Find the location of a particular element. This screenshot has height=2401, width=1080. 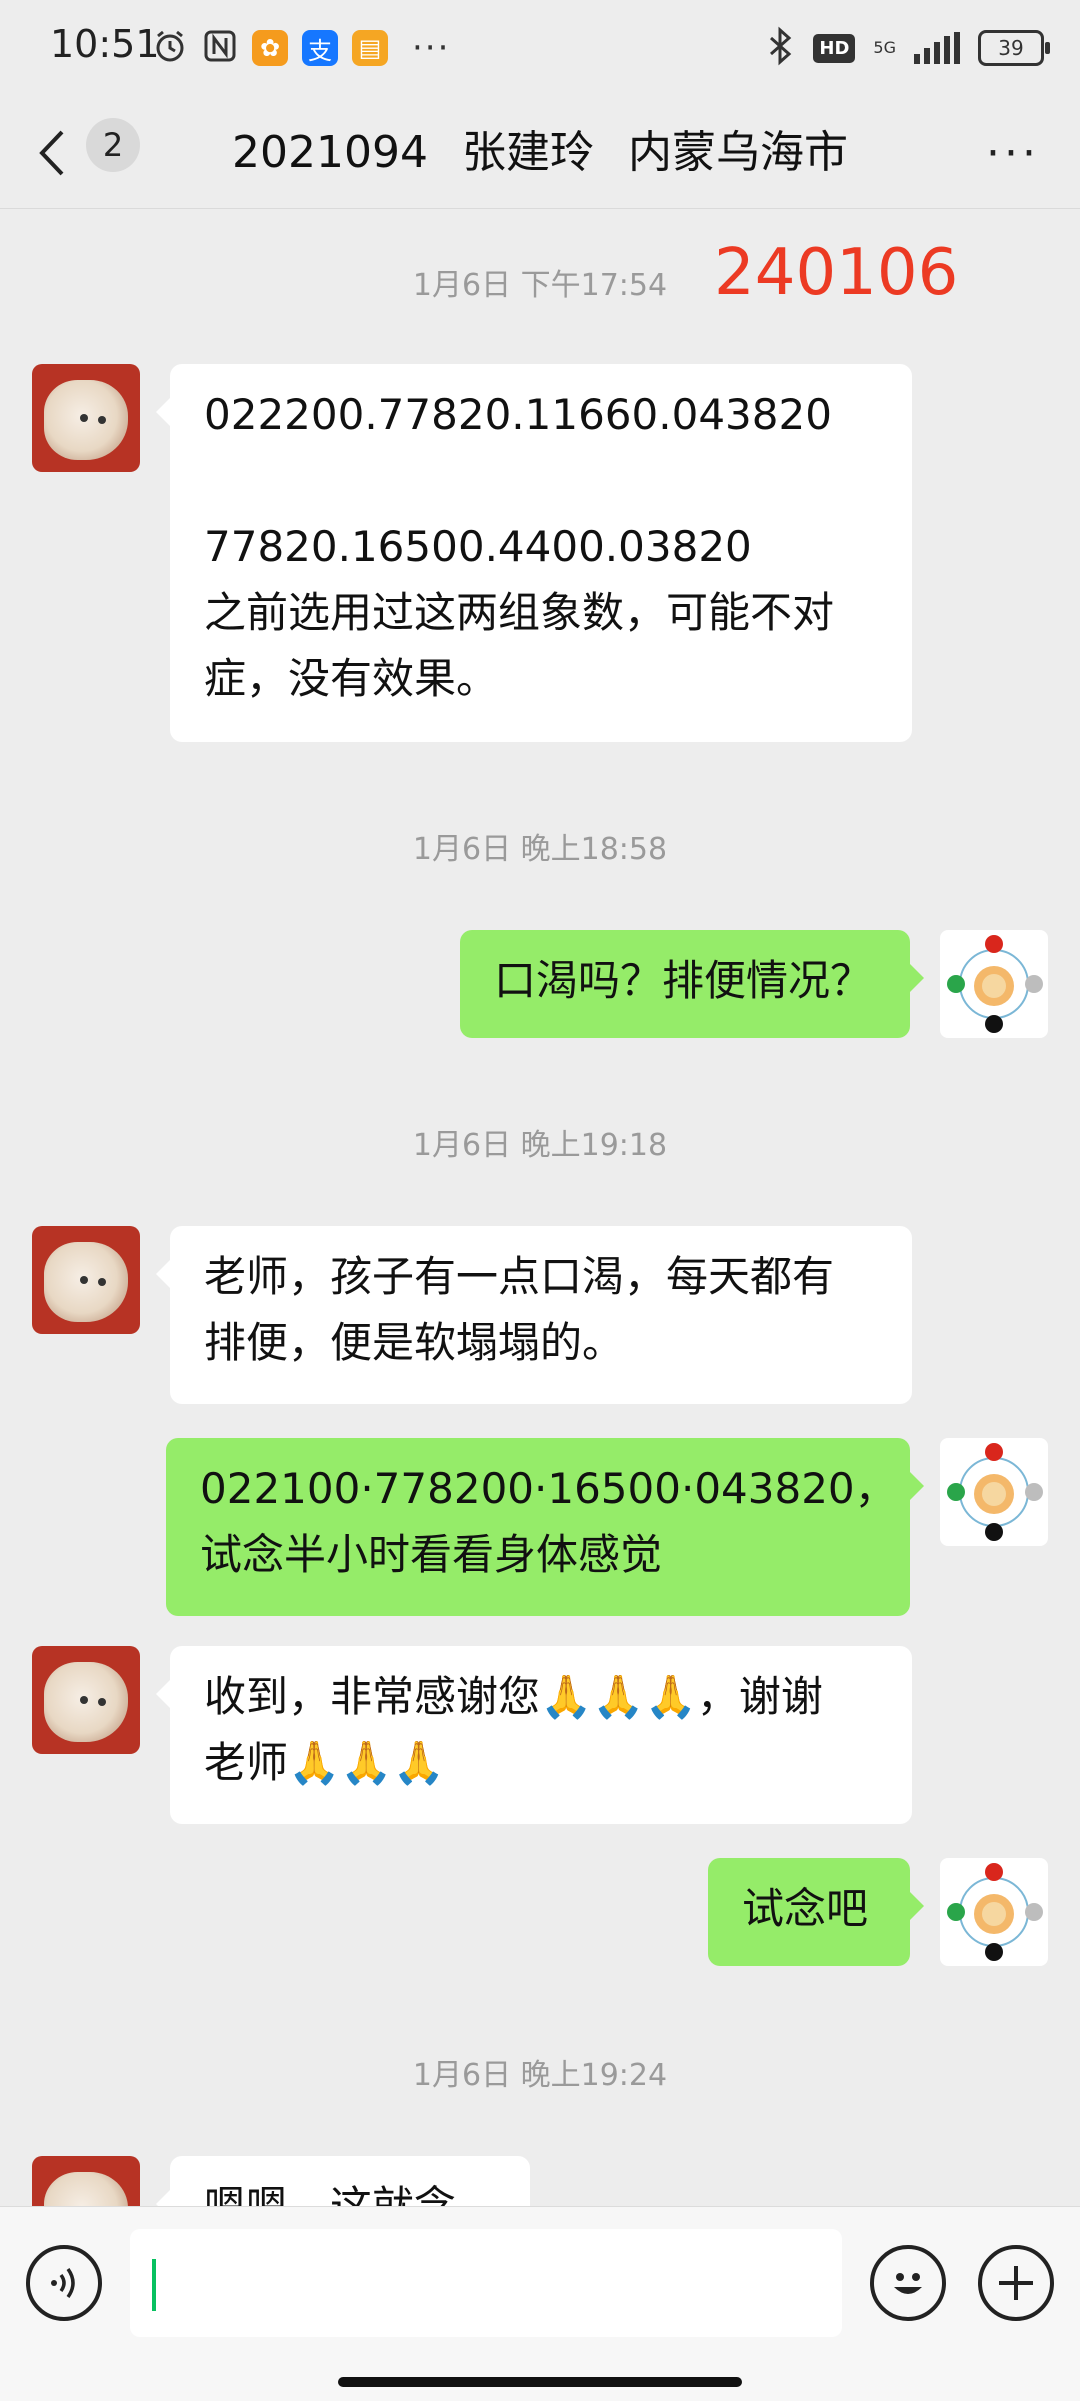

date-stamp-overlay: 240106 is located at coordinates (836, 273).